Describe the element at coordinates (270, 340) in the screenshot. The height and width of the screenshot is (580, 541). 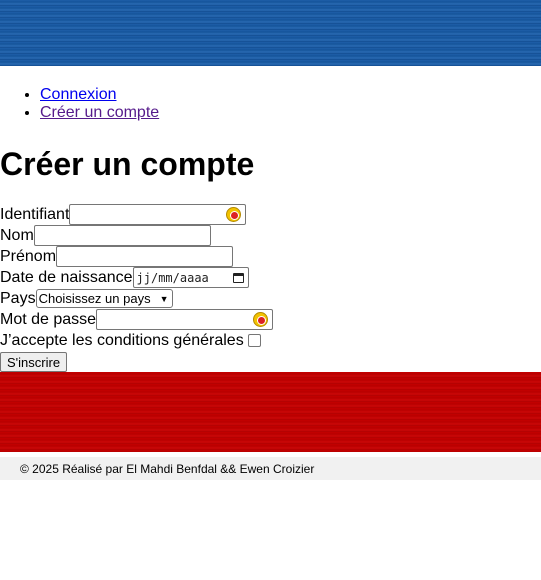
I see `terms-row: J’accepte les conditions générales` at that location.